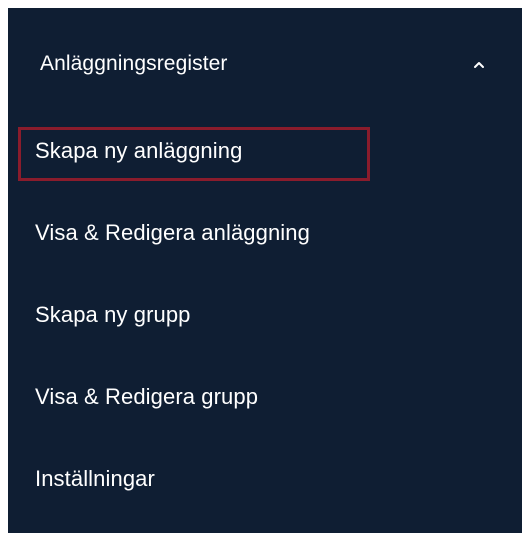  Describe the element at coordinates (172, 232) in the screenshot. I see `sidebar-item-label: Visa & Redigera anläggning` at that location.